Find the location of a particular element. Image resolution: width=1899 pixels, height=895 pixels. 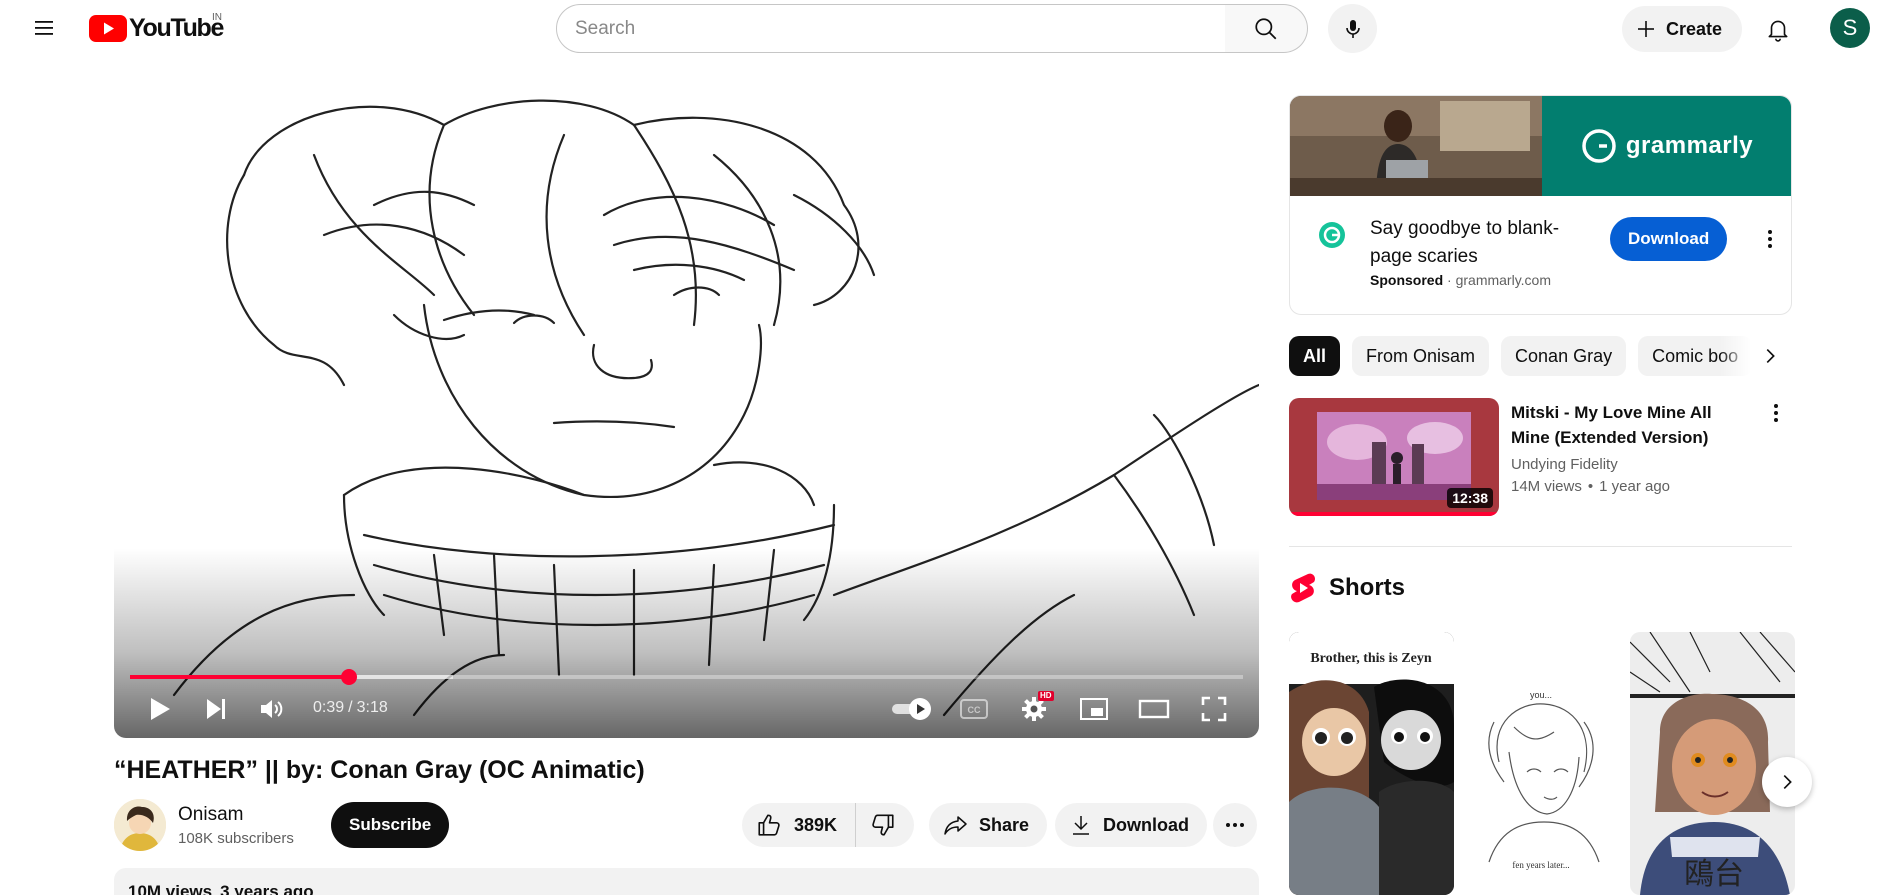

time-display: 0:39/3:18 is located at coordinates (350, 708).